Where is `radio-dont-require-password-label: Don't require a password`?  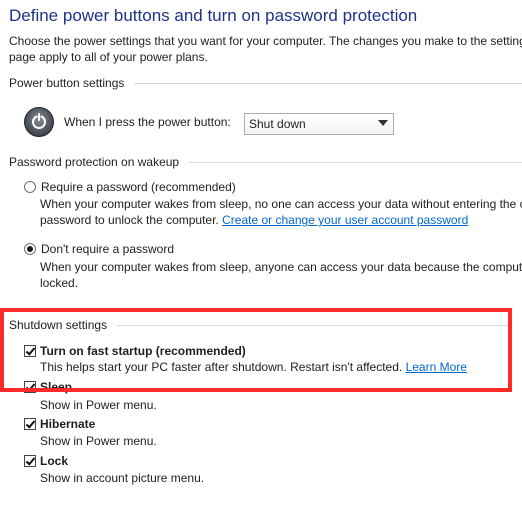 radio-dont-require-password-label: Don't require a password is located at coordinates (107, 249).